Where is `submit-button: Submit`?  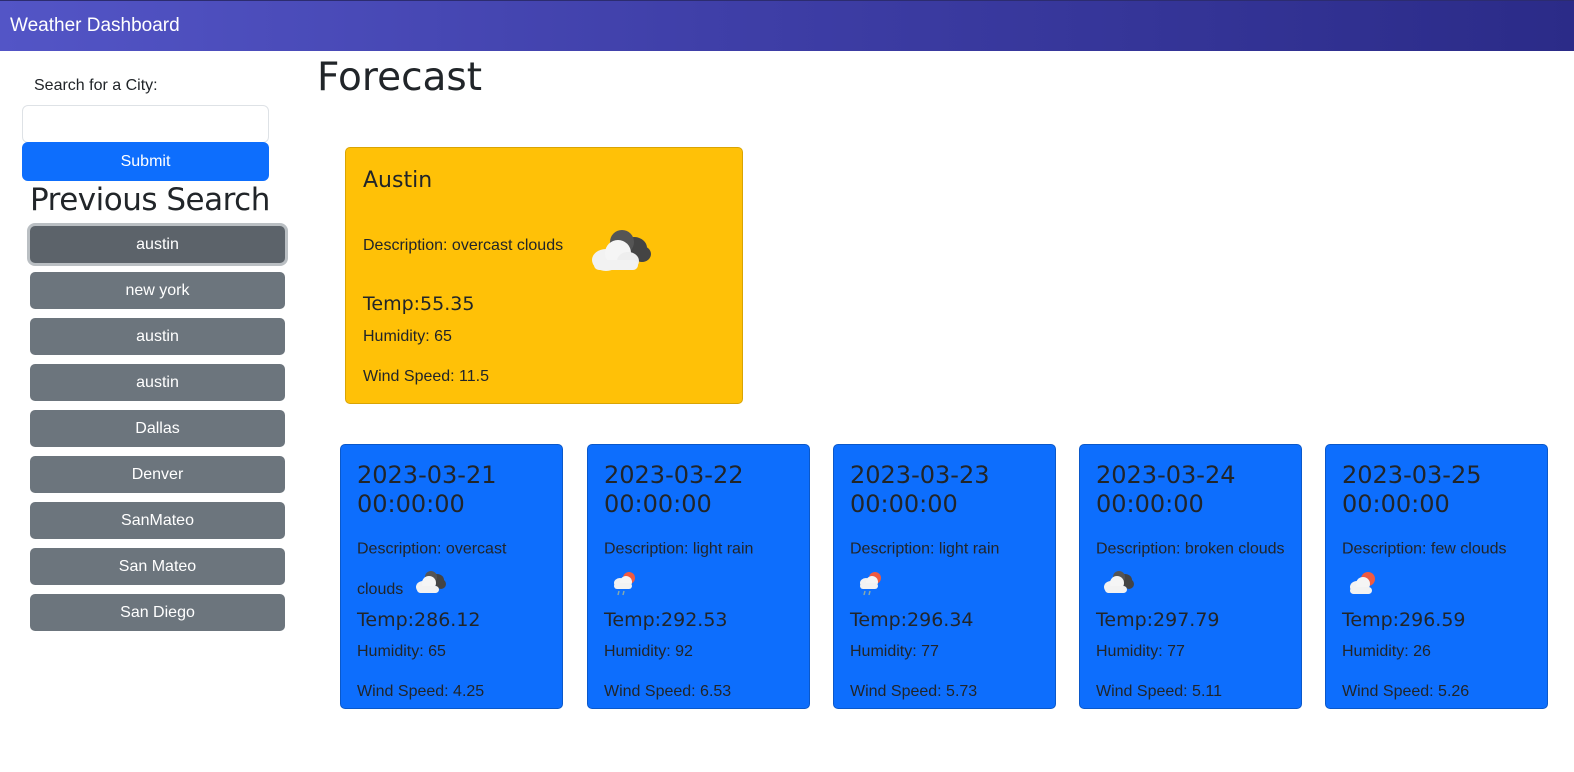 submit-button: Submit is located at coordinates (145, 161).